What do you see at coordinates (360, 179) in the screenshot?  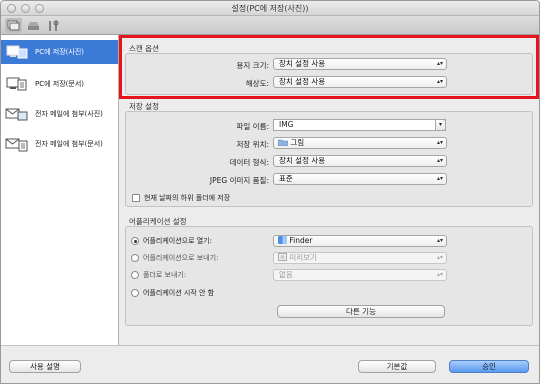 I see `jpeg-quality-popup: 표준 ▴▾` at bounding box center [360, 179].